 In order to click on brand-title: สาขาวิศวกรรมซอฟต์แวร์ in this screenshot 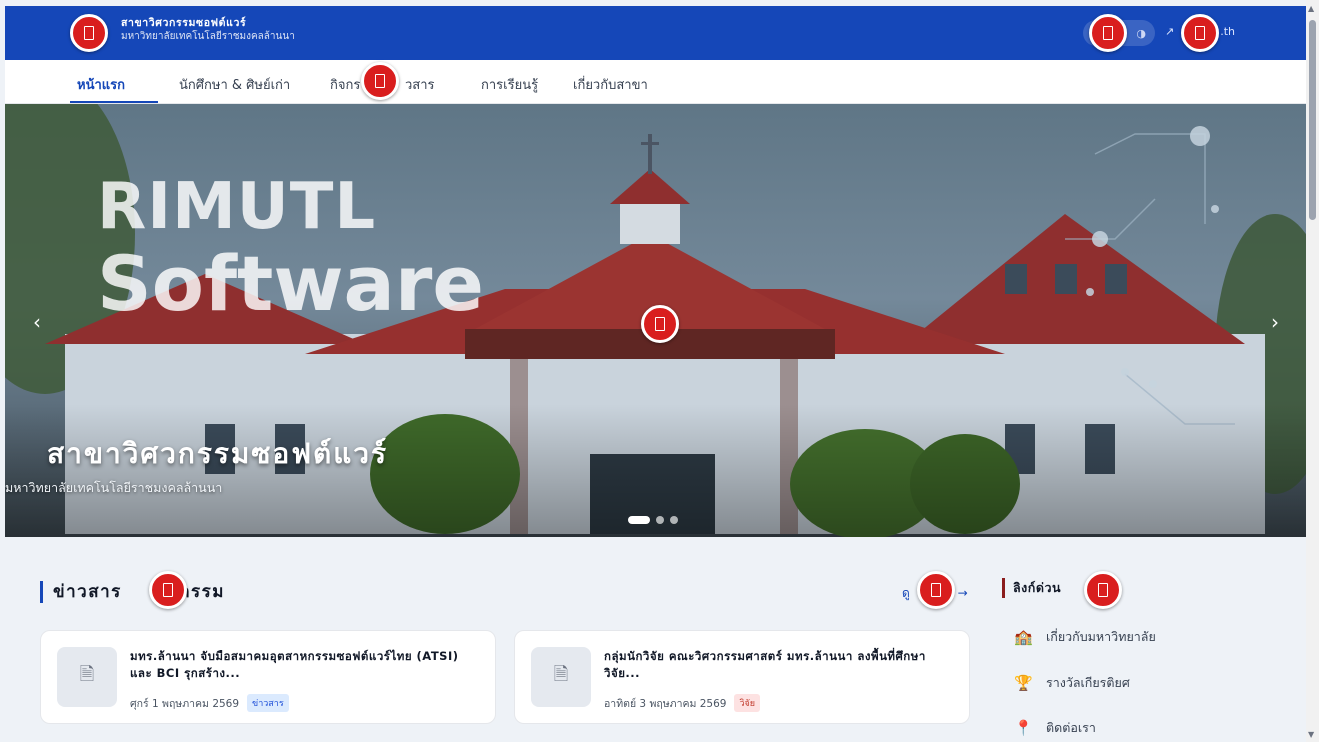, I will do `click(184, 23)`.